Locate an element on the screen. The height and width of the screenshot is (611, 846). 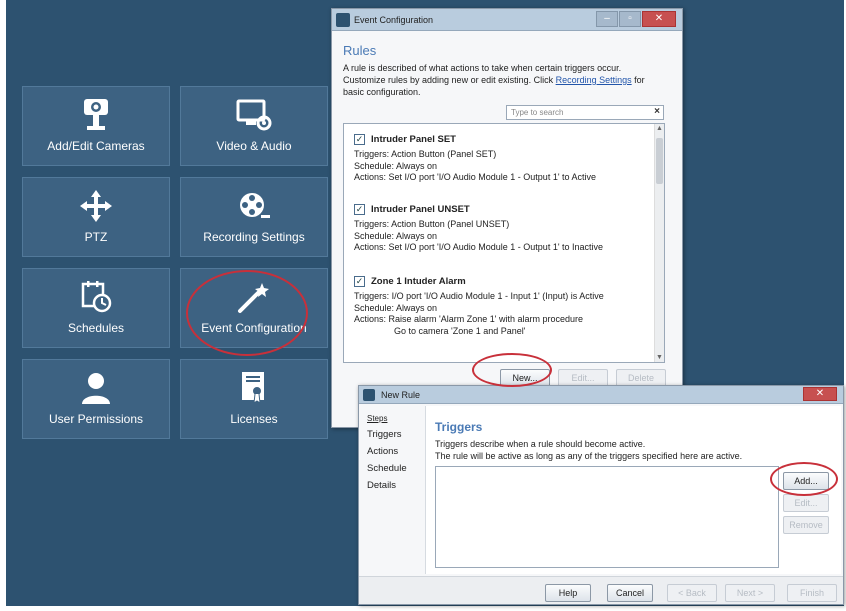
step-triggers: Triggers is located at coordinates (387, 434).